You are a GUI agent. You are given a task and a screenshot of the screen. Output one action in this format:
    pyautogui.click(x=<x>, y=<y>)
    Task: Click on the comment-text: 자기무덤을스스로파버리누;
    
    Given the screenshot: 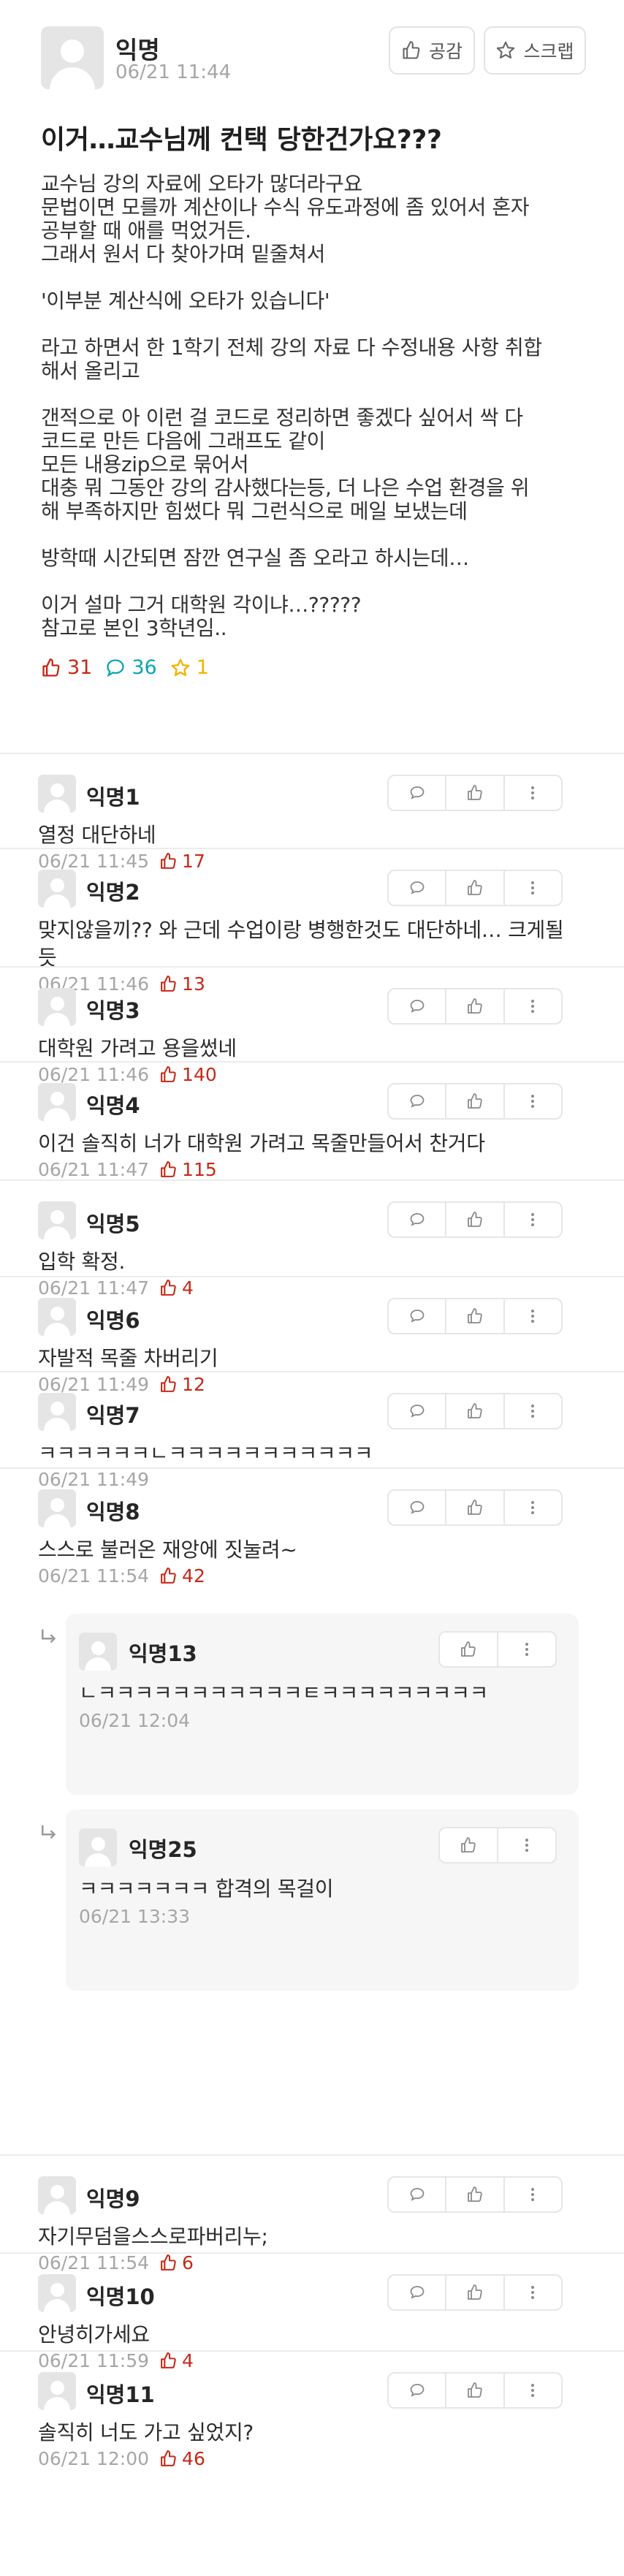 What is the action you would take?
    pyautogui.click(x=153, y=2237)
    